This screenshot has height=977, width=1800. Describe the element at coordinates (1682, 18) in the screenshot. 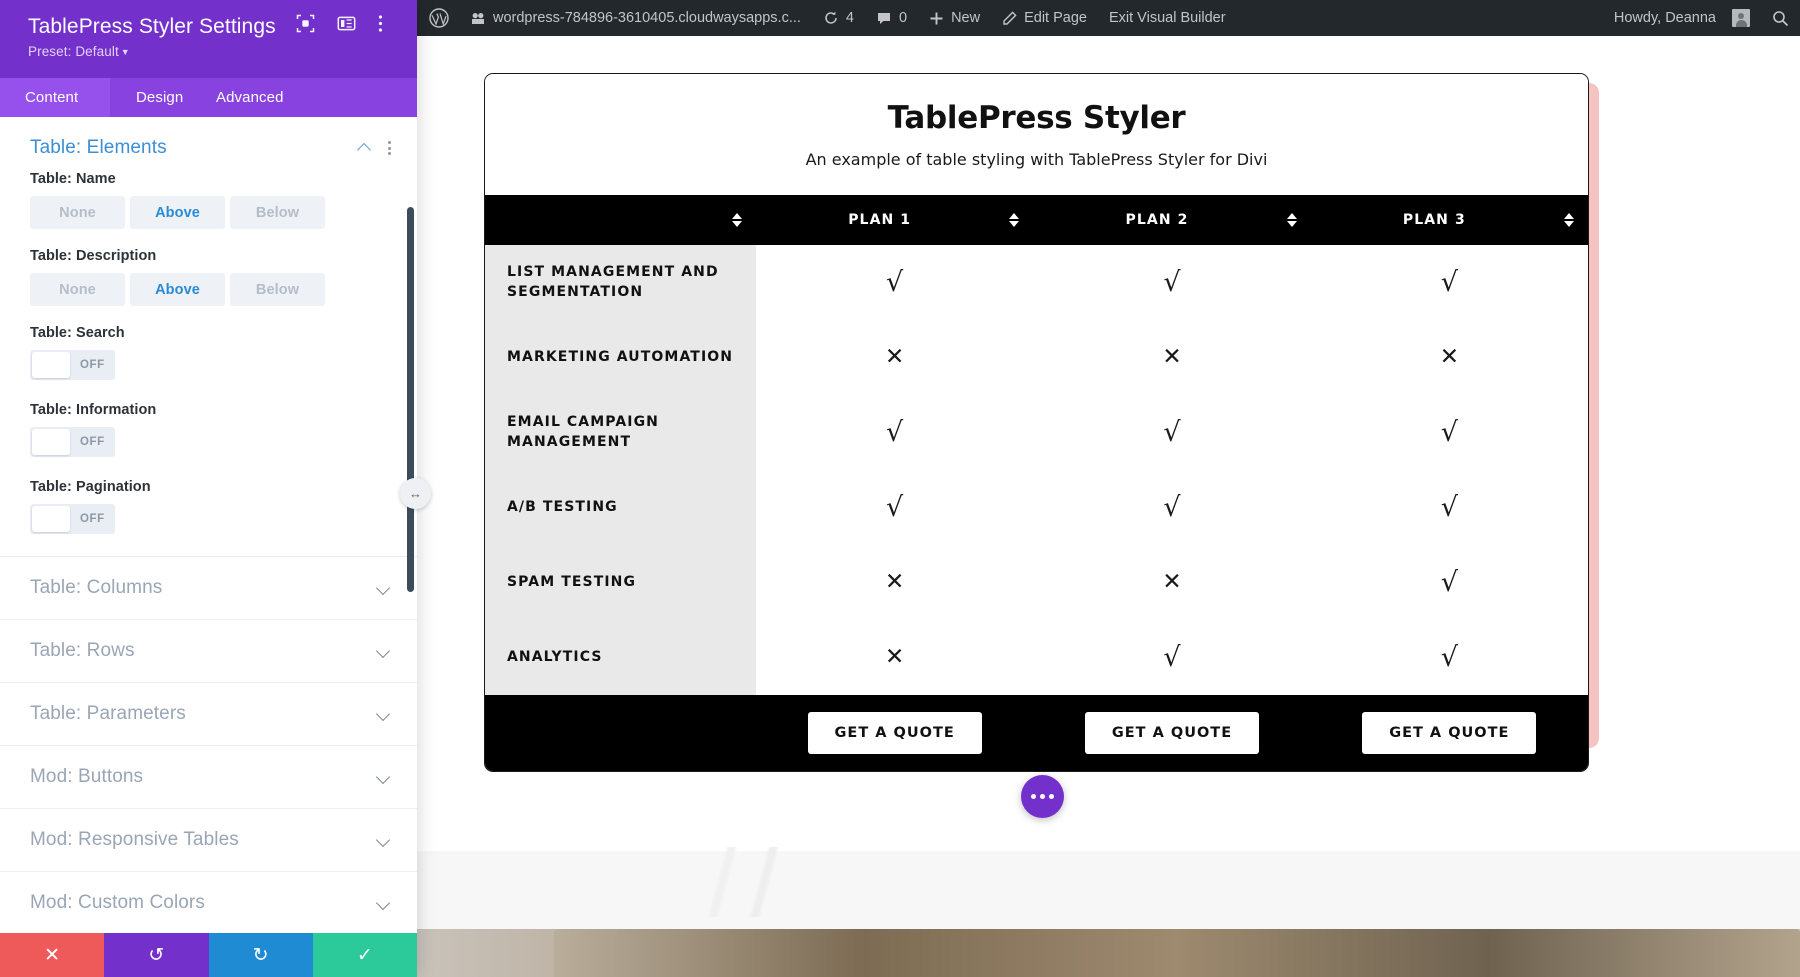

I see `account-menu: Howdy, Deanna` at that location.